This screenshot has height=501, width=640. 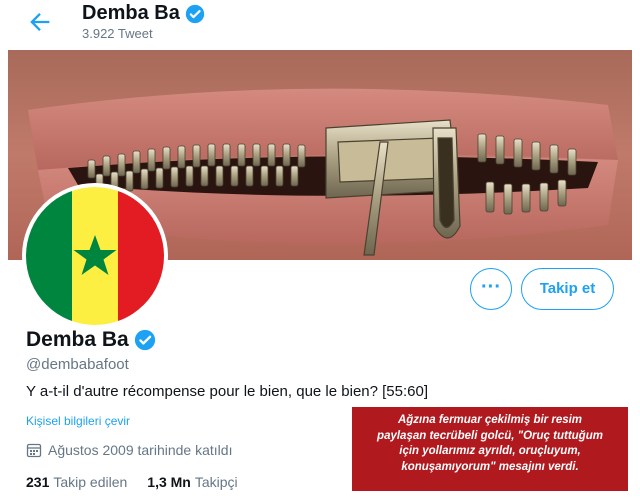 I want to click on calendar-icon, so click(x=34, y=450).